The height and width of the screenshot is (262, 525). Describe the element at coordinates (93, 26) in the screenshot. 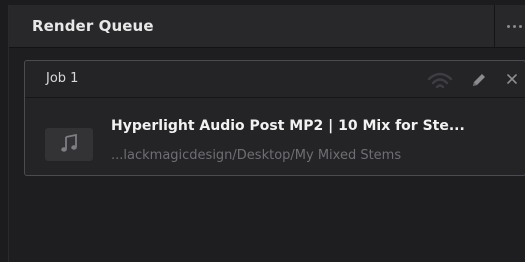

I see `panel-title: Render Queue` at that location.